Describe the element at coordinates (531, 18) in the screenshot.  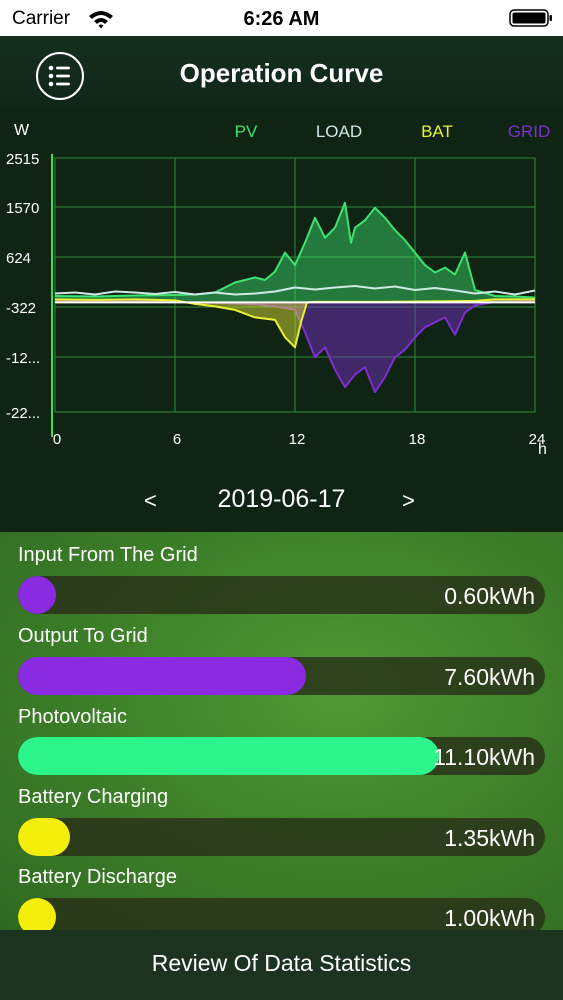
I see `battery-icon` at that location.